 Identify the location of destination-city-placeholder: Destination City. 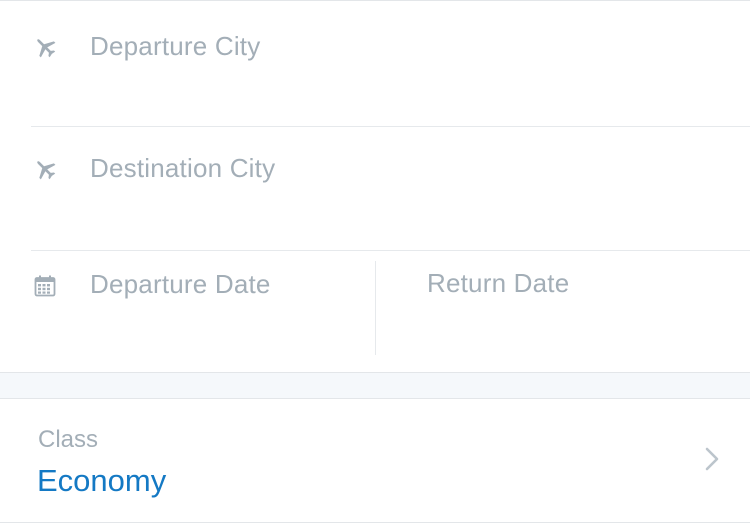
(183, 168).